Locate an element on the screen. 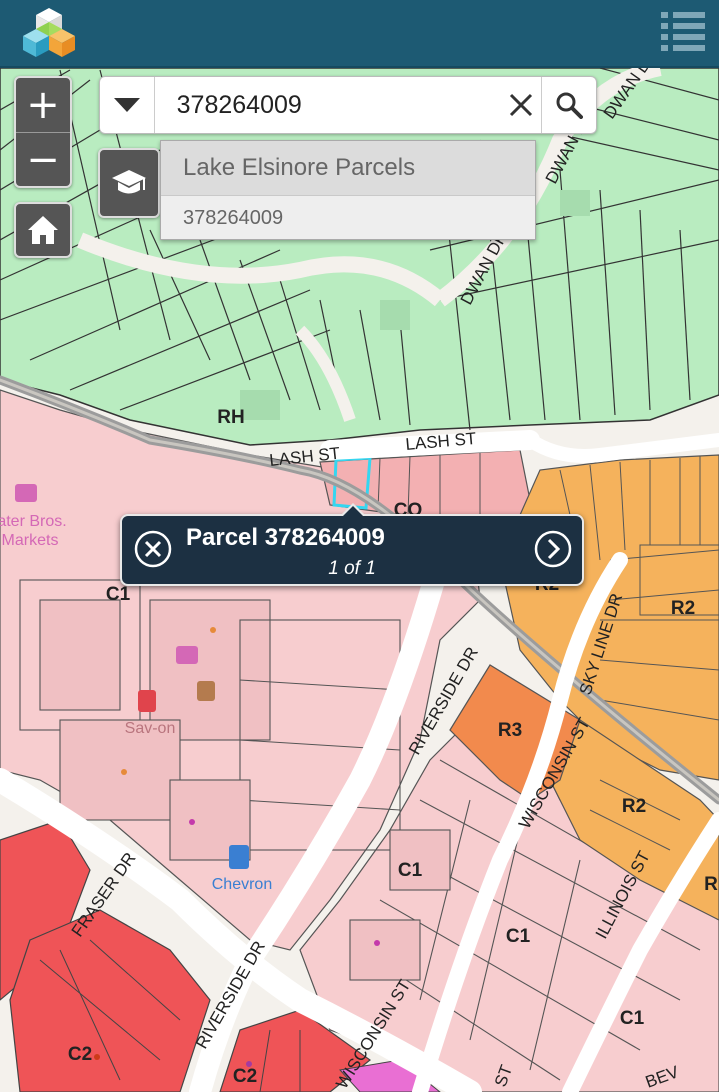  popup-pager: 1 of 1 is located at coordinates (352, 568).